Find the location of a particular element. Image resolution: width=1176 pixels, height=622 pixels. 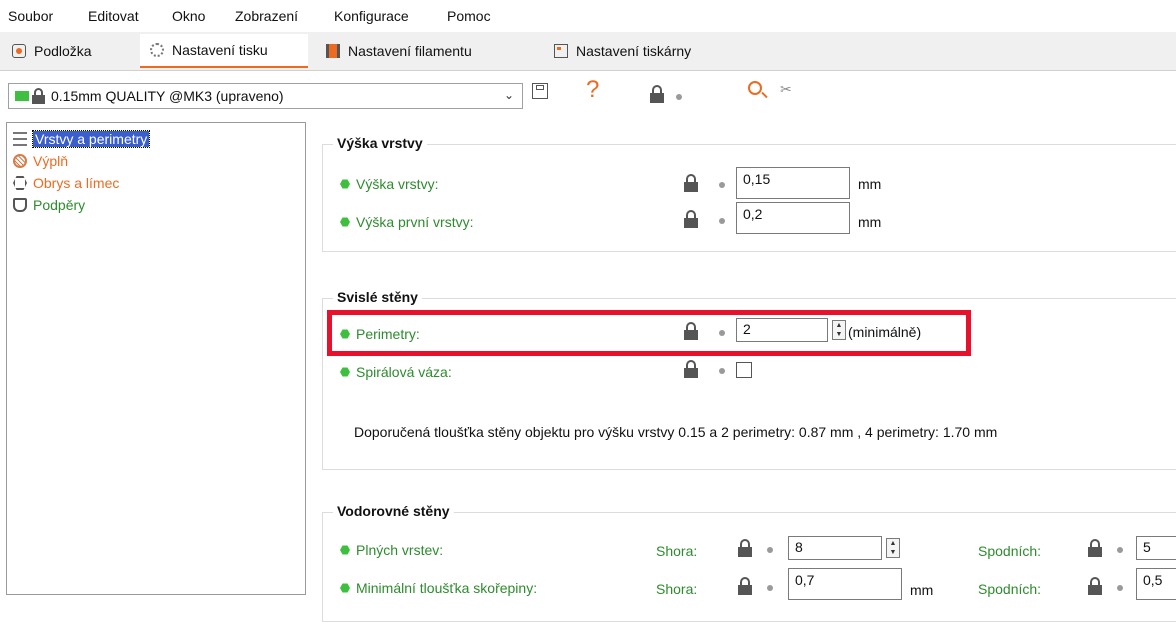

tab-label: Nastavení filamentu is located at coordinates (410, 51).